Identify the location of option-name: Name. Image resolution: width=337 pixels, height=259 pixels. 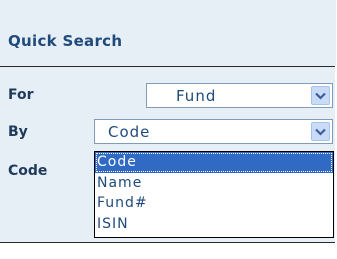
(214, 183).